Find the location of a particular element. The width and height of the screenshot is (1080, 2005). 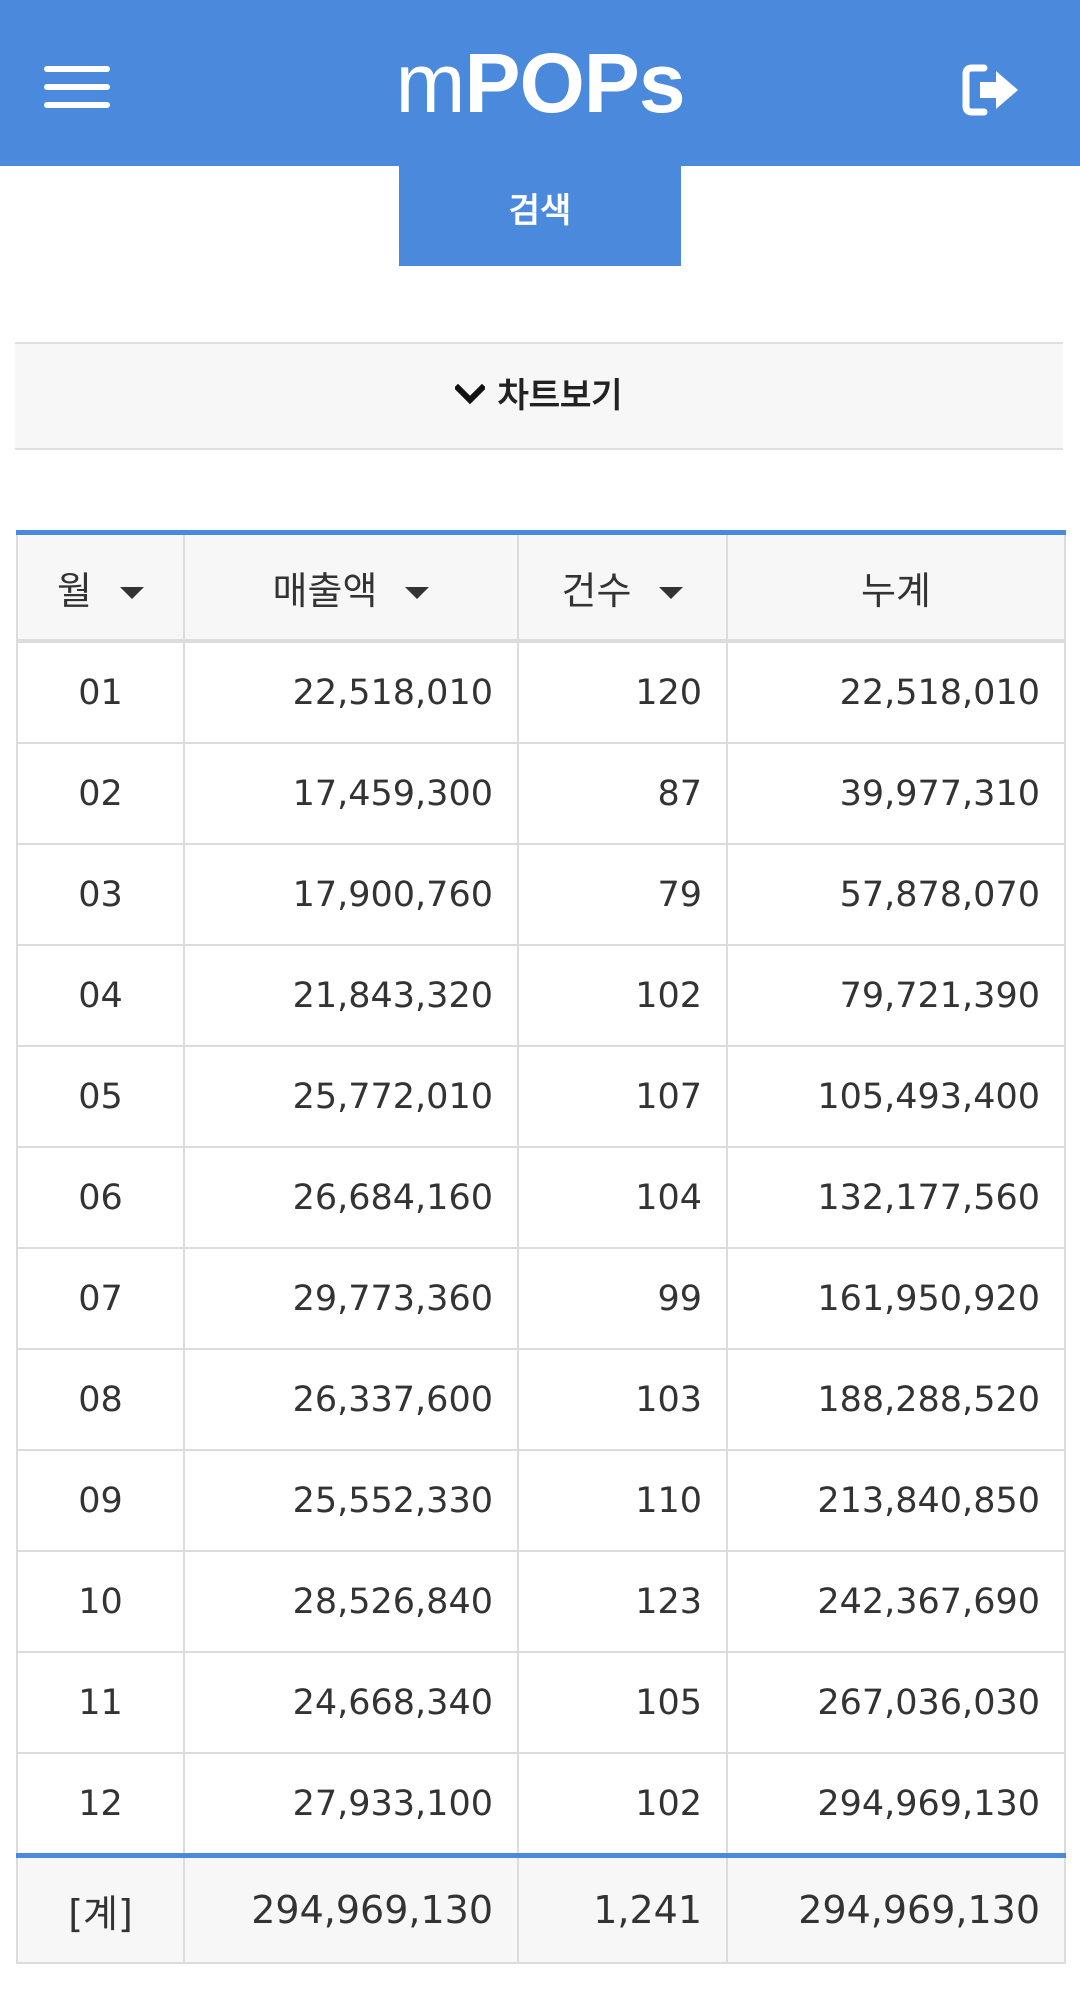

cell-count: 120 is located at coordinates (622, 692).